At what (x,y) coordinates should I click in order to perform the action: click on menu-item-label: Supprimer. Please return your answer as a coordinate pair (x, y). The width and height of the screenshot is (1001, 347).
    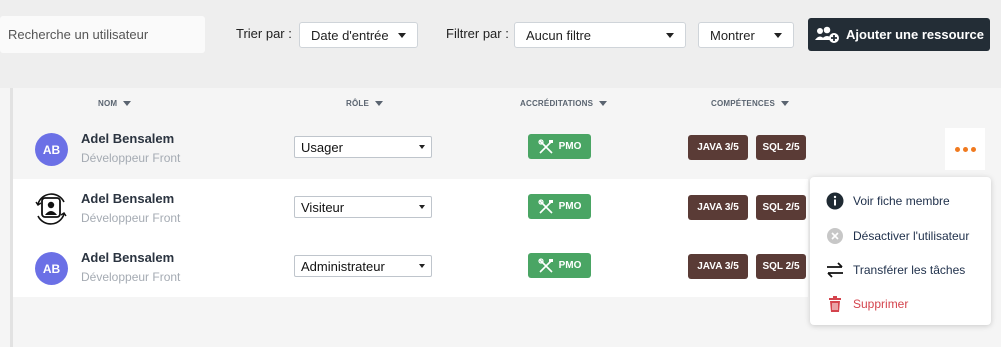
    Looking at the image, I should click on (881, 304).